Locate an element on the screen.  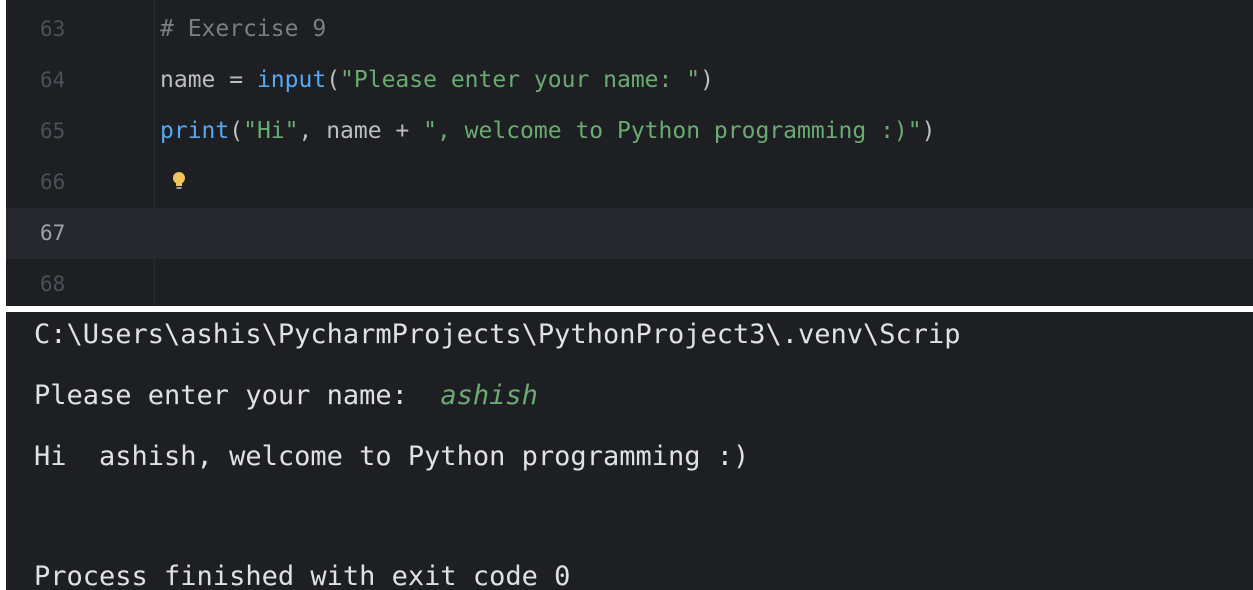
console-prompt-line: Please enter your name: ashish is located at coordinates (286, 396).